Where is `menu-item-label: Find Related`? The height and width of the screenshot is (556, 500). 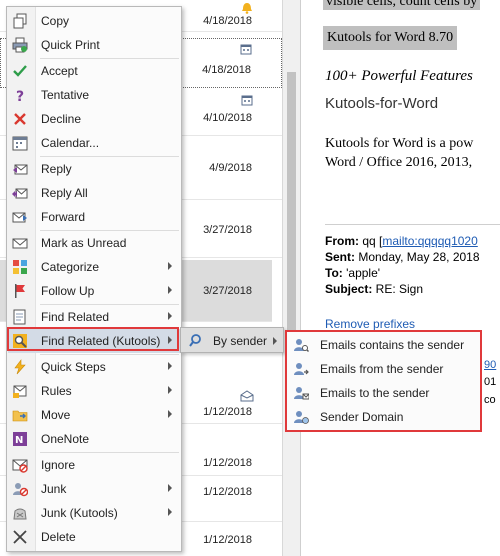 menu-item-label: Find Related is located at coordinates (75, 317).